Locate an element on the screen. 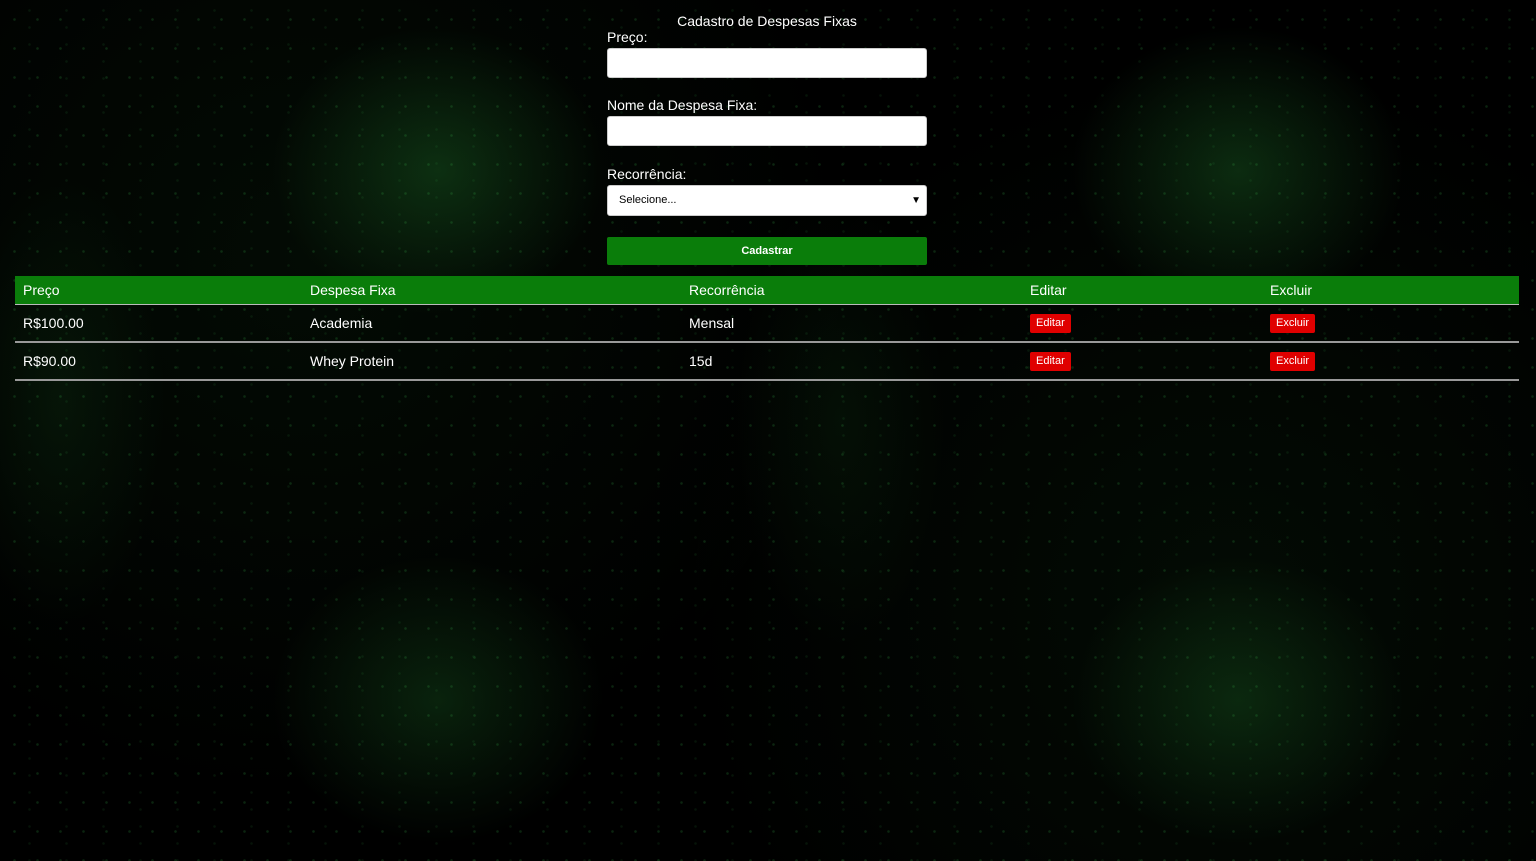 This screenshot has height=861, width=1536. column-header-price: Preço is located at coordinates (158, 290).